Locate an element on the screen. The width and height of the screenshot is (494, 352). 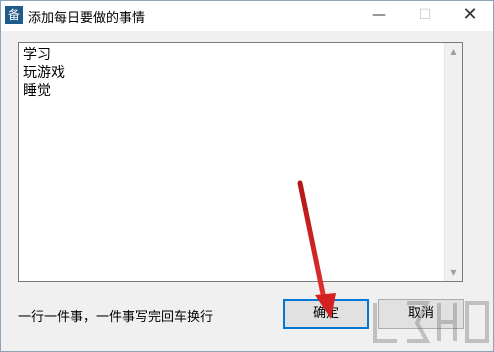
vertical-scrollbar: ▲ ▼ is located at coordinates (453, 162).